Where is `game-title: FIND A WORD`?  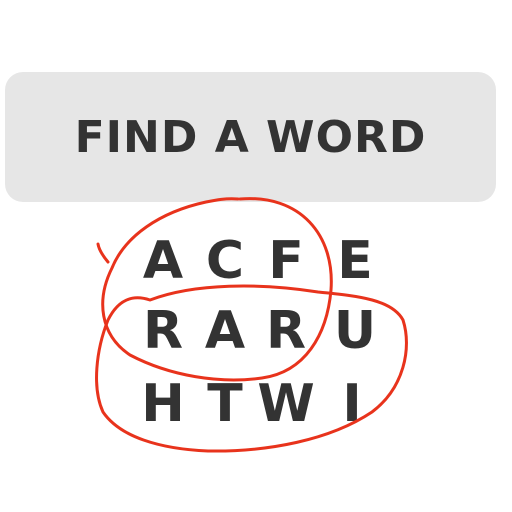
game-title: FIND A WORD is located at coordinates (250, 137).